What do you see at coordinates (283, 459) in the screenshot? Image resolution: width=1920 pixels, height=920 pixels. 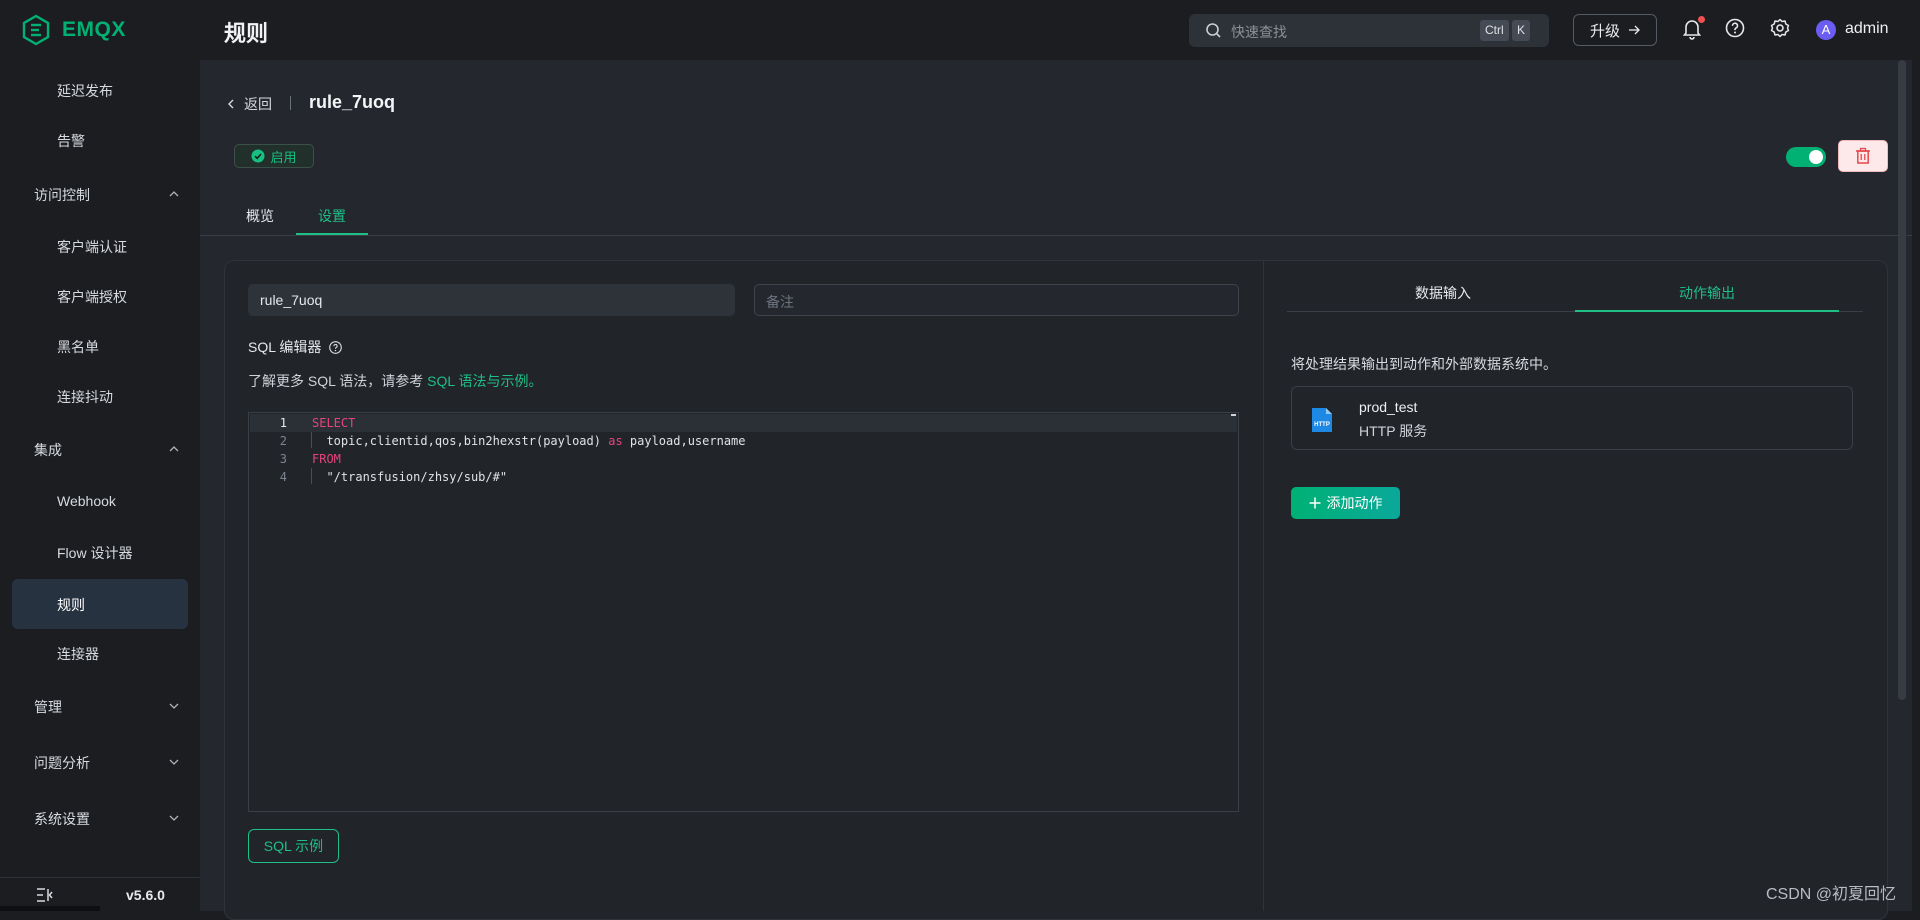 I see `line-number: 3` at bounding box center [283, 459].